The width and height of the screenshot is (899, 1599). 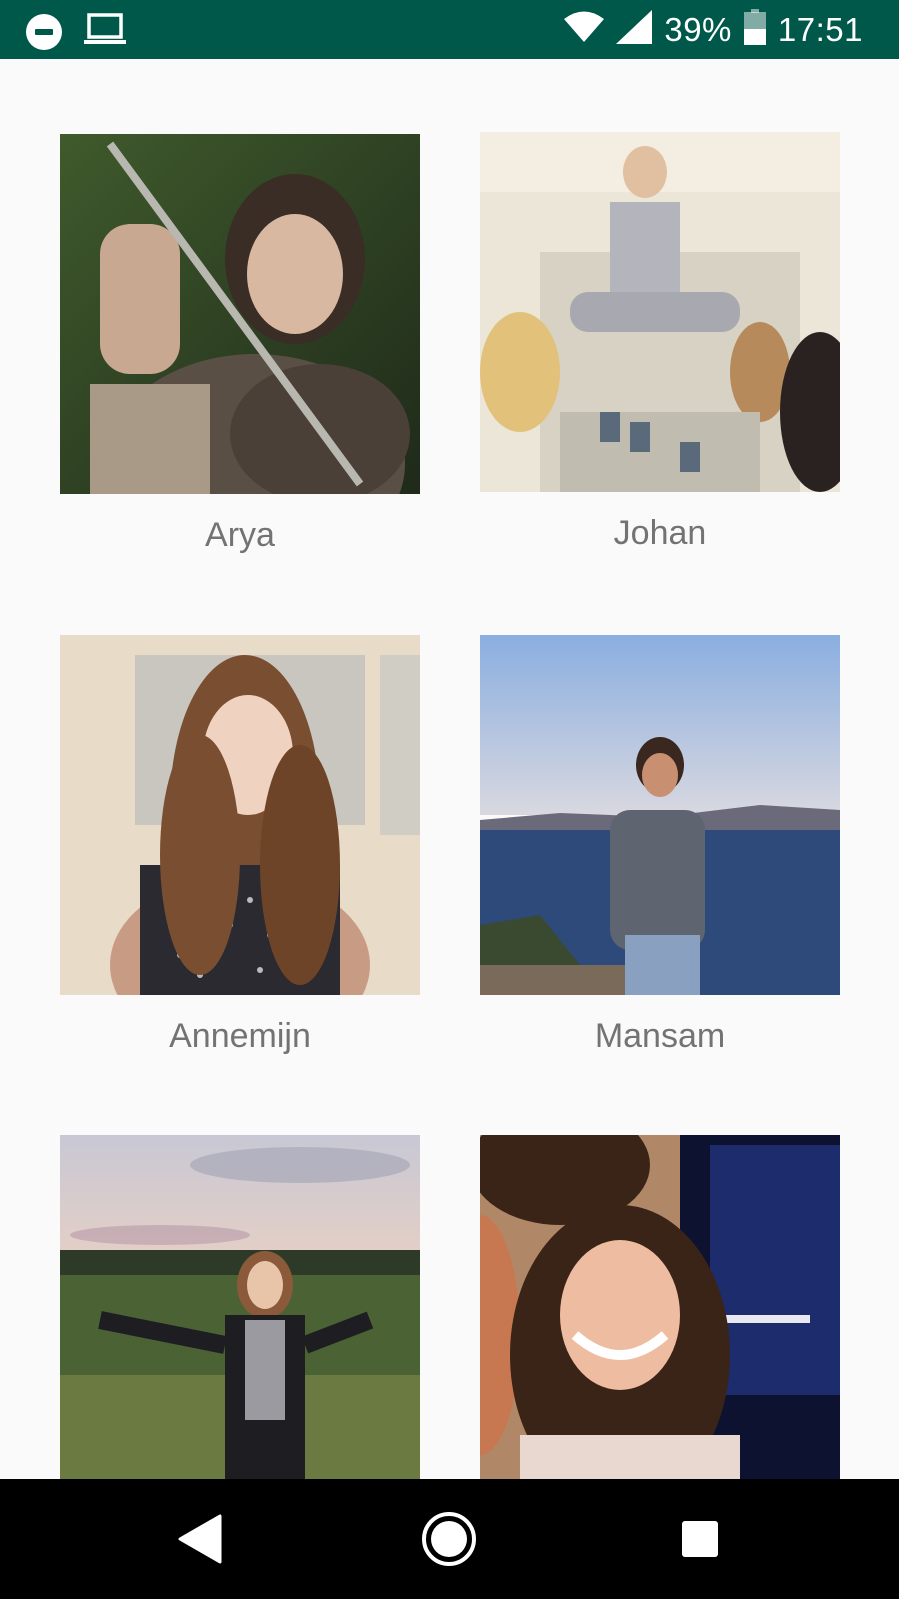 What do you see at coordinates (660, 533) in the screenshot?
I see `contact-name: Johan` at bounding box center [660, 533].